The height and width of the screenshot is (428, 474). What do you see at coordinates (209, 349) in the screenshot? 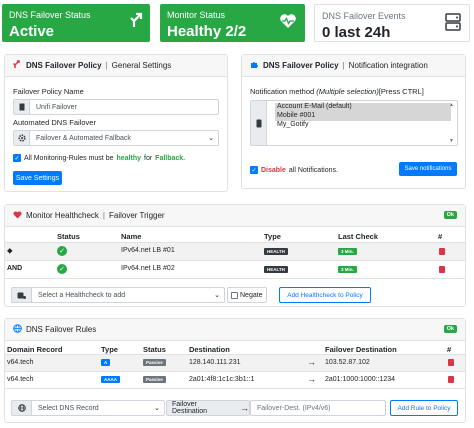
I see `rules-col-dest: Destination` at bounding box center [209, 349].